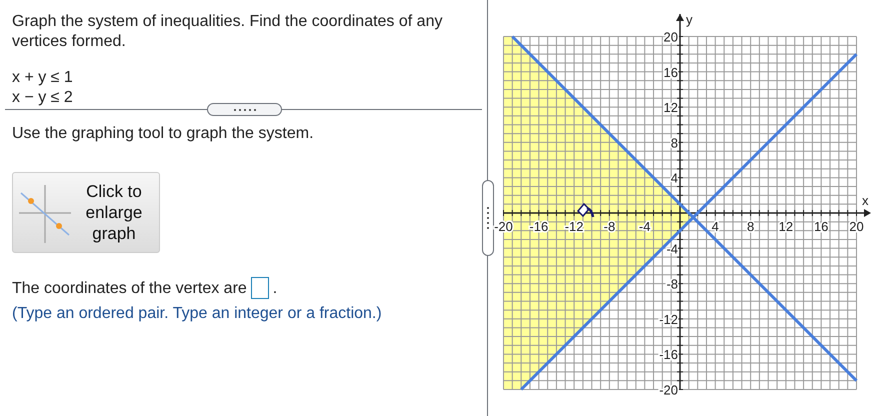 This screenshot has width=893, height=416. What do you see at coordinates (43, 98) in the screenshot?
I see `inequality: x − y ≤ 2` at bounding box center [43, 98].